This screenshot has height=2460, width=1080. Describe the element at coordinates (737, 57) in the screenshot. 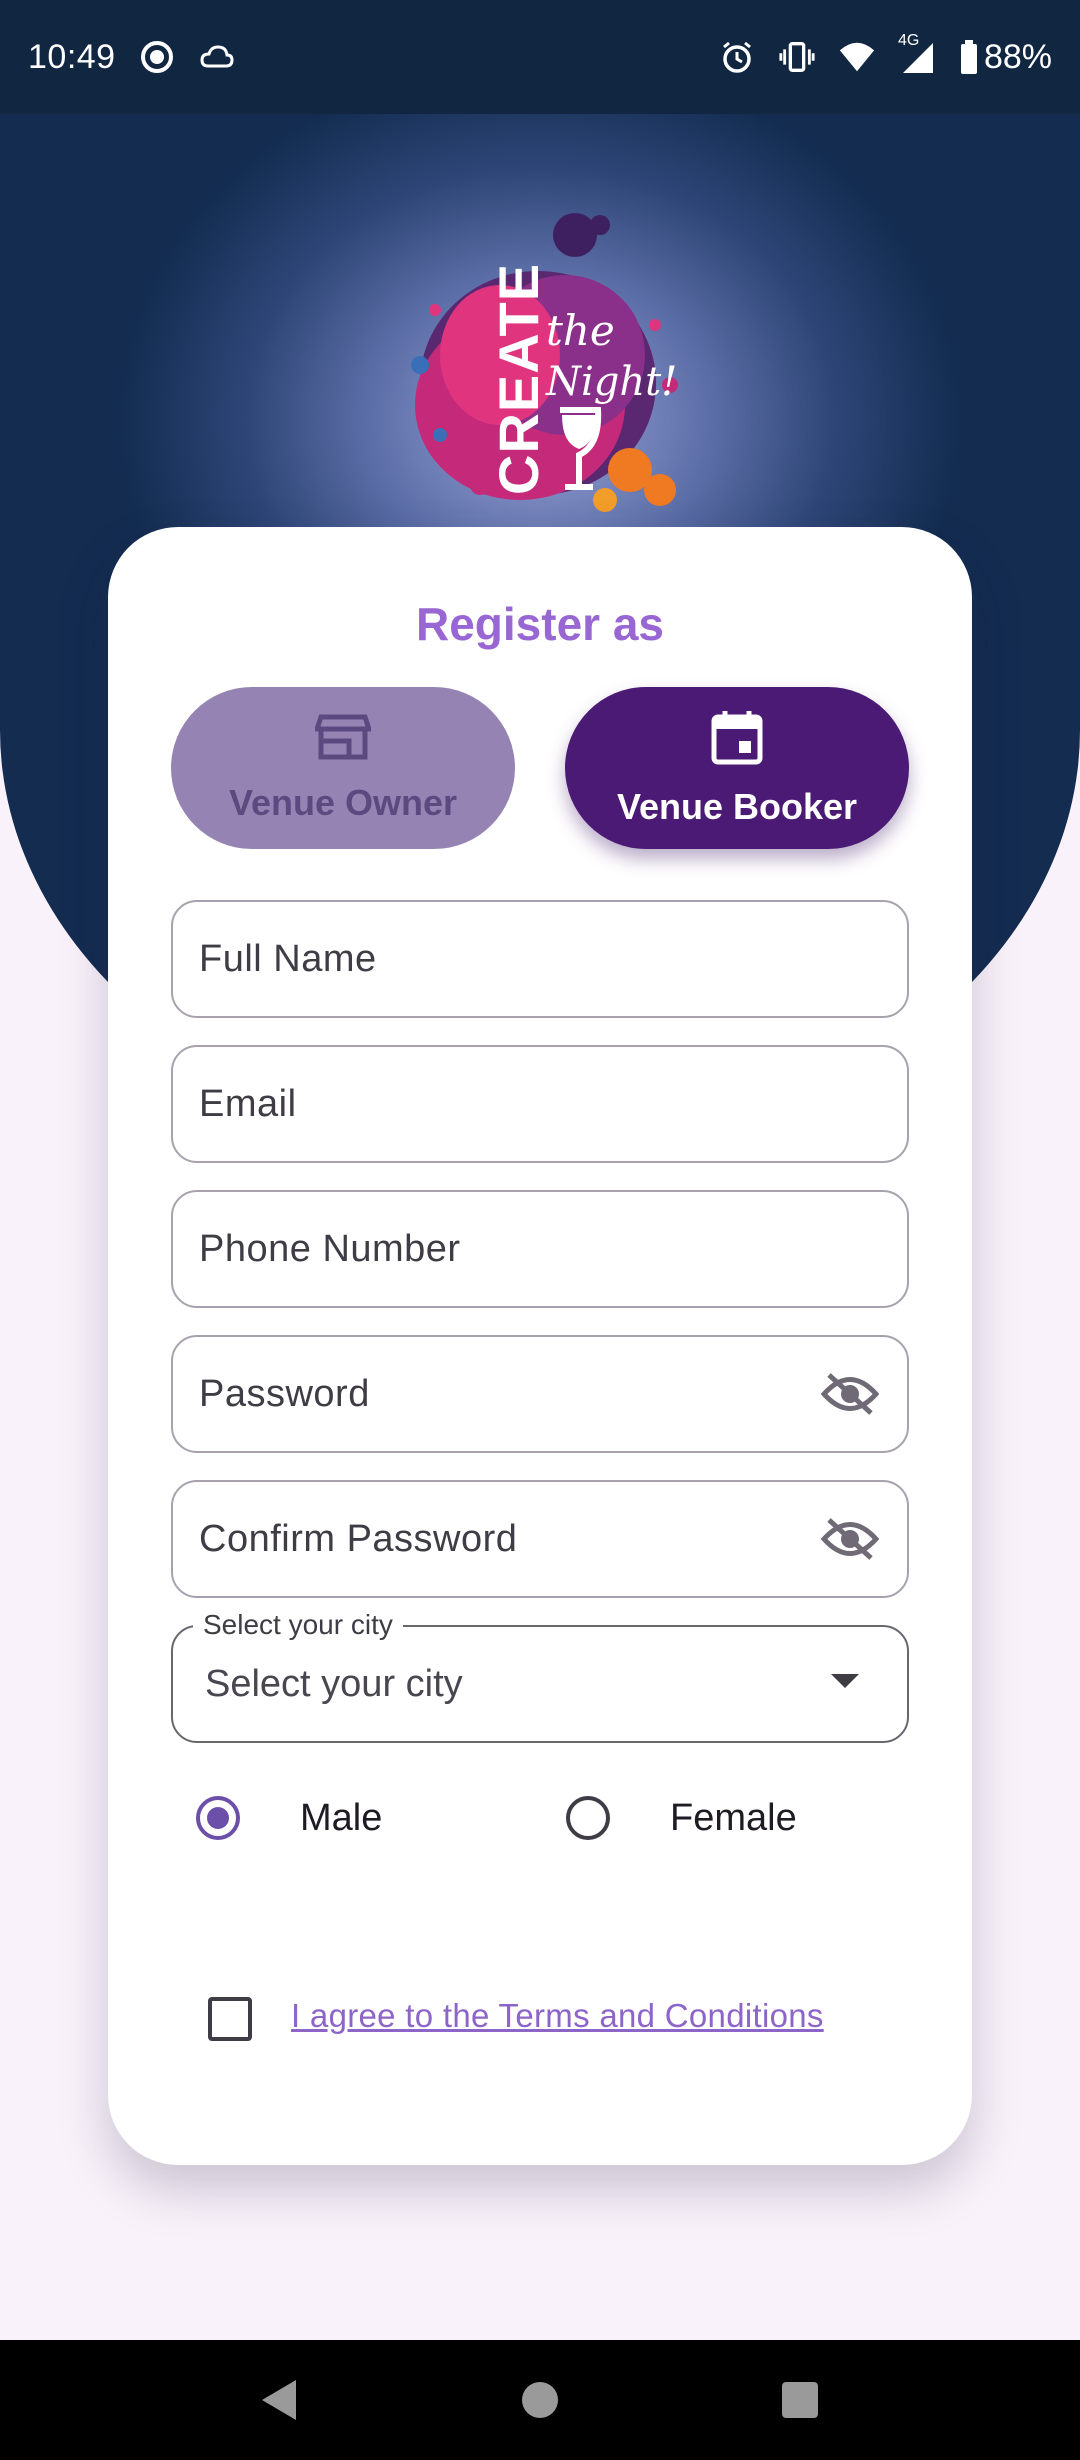

I see `alarm-icon` at that location.